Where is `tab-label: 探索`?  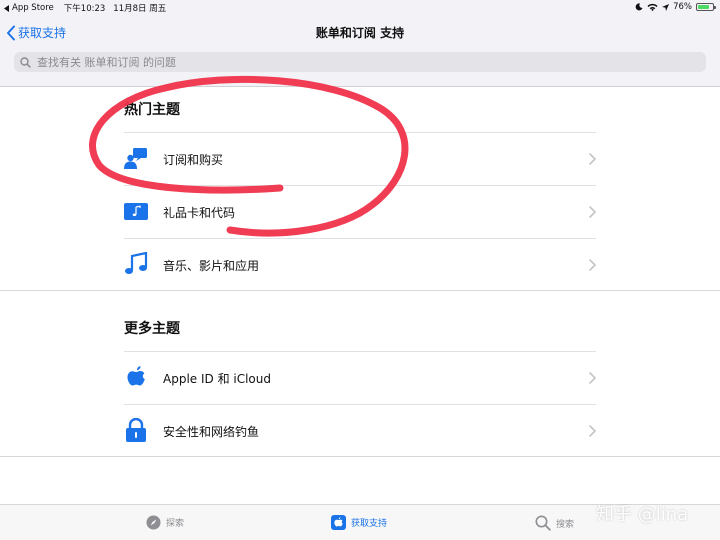
tab-label: 探索 is located at coordinates (175, 524).